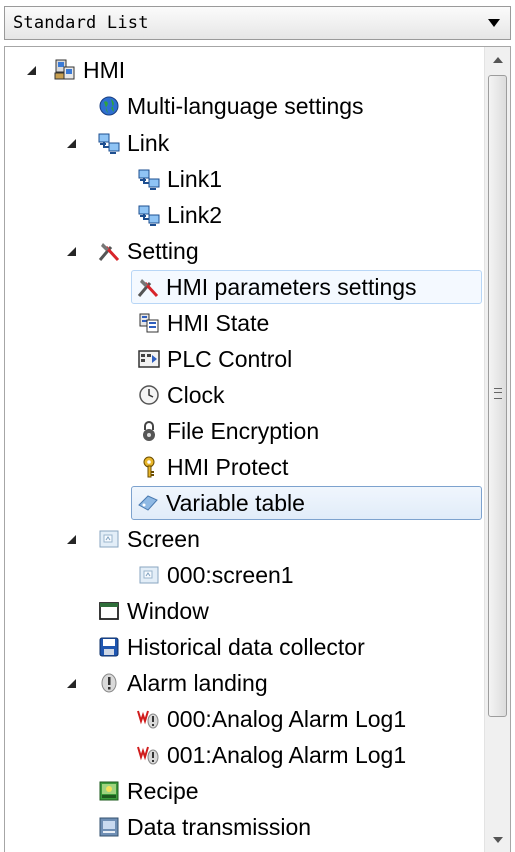  I want to click on tree-item-link: Link, so click(135, 143).